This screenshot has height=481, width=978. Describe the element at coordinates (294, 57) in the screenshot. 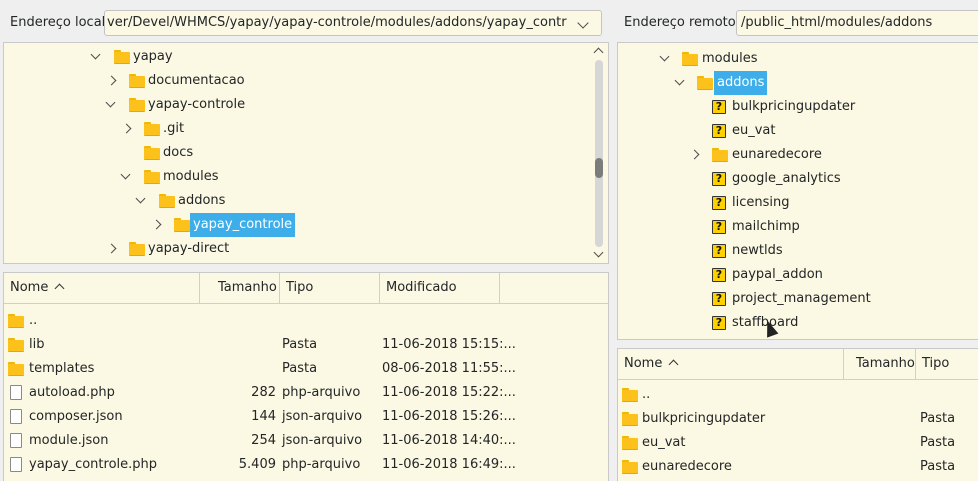

I see `local-tree-item: yapay` at that location.